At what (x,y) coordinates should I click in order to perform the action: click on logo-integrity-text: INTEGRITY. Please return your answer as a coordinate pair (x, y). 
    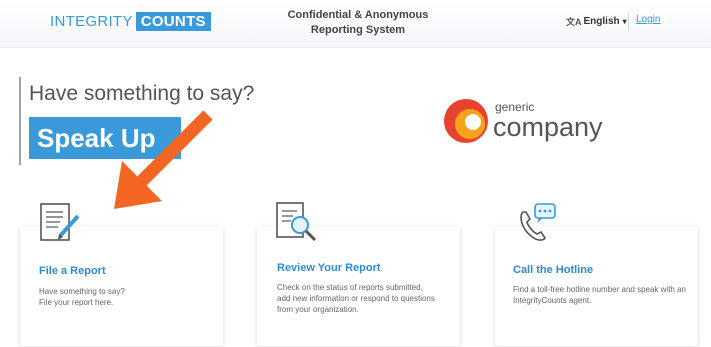
    Looking at the image, I should click on (91, 21).